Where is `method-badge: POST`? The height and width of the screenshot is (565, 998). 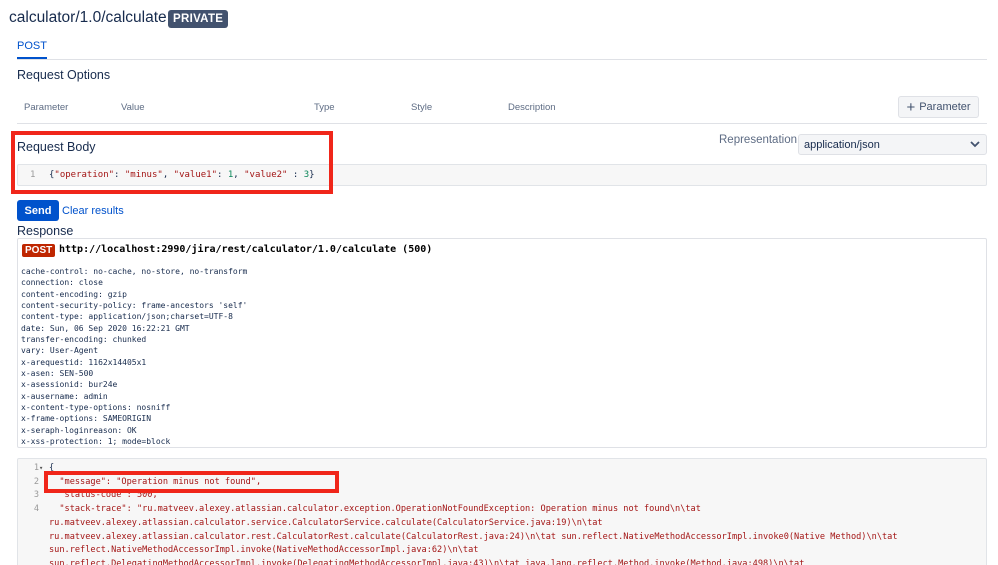 method-badge: POST is located at coordinates (39, 250).